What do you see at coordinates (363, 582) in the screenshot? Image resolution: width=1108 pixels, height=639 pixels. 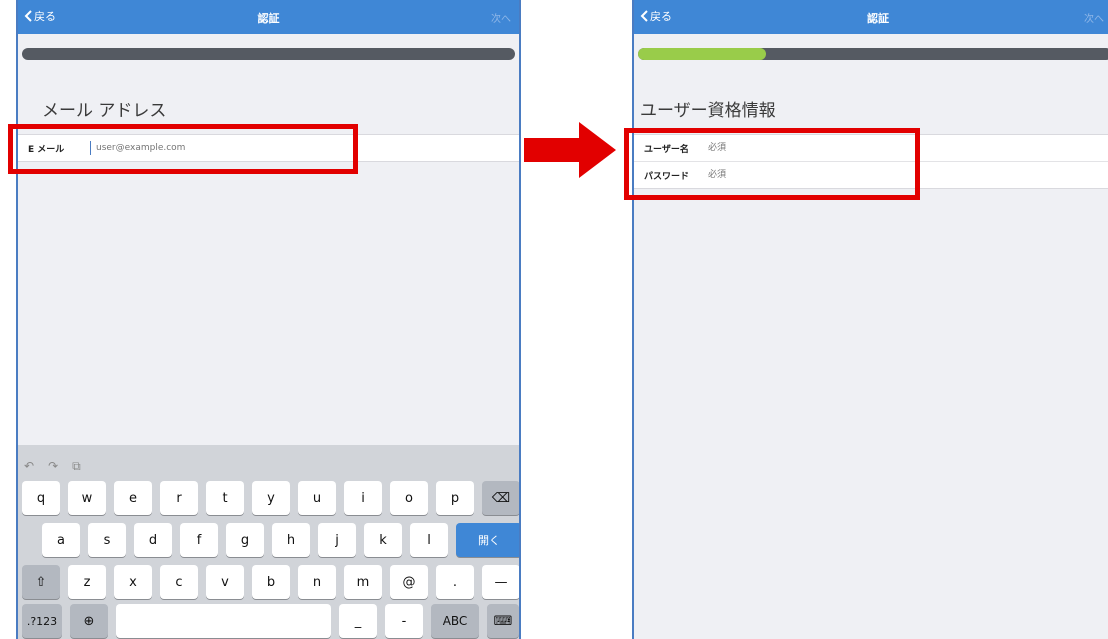 I see `key: m` at bounding box center [363, 582].